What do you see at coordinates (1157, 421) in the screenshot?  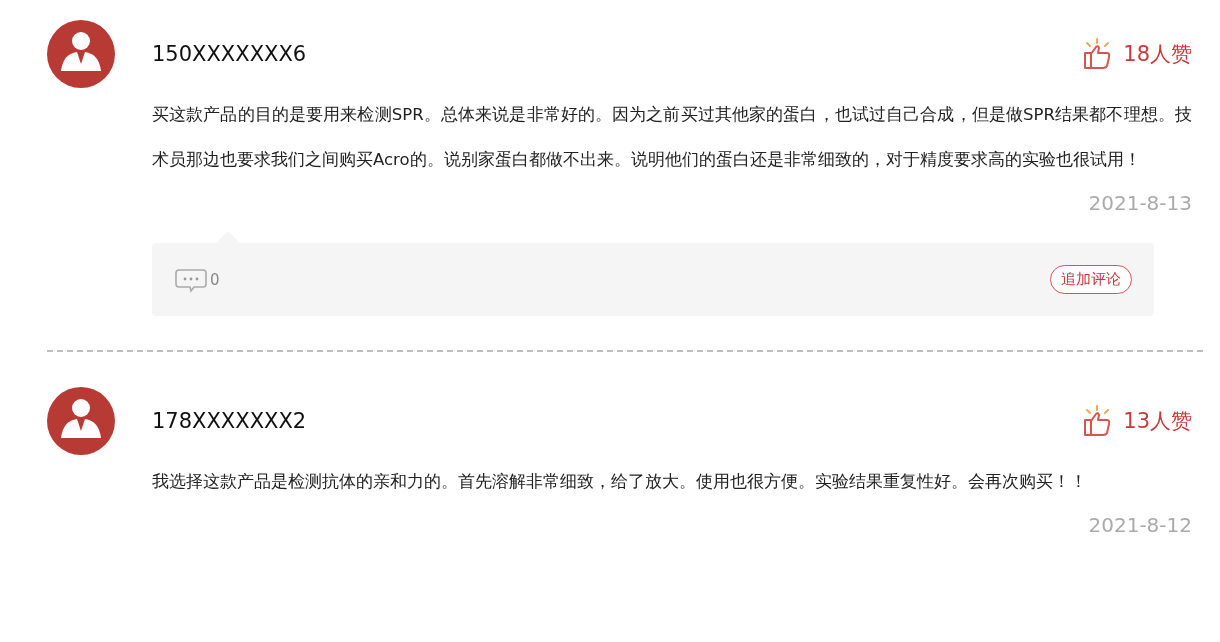 I see `like-count: 13人赞` at bounding box center [1157, 421].